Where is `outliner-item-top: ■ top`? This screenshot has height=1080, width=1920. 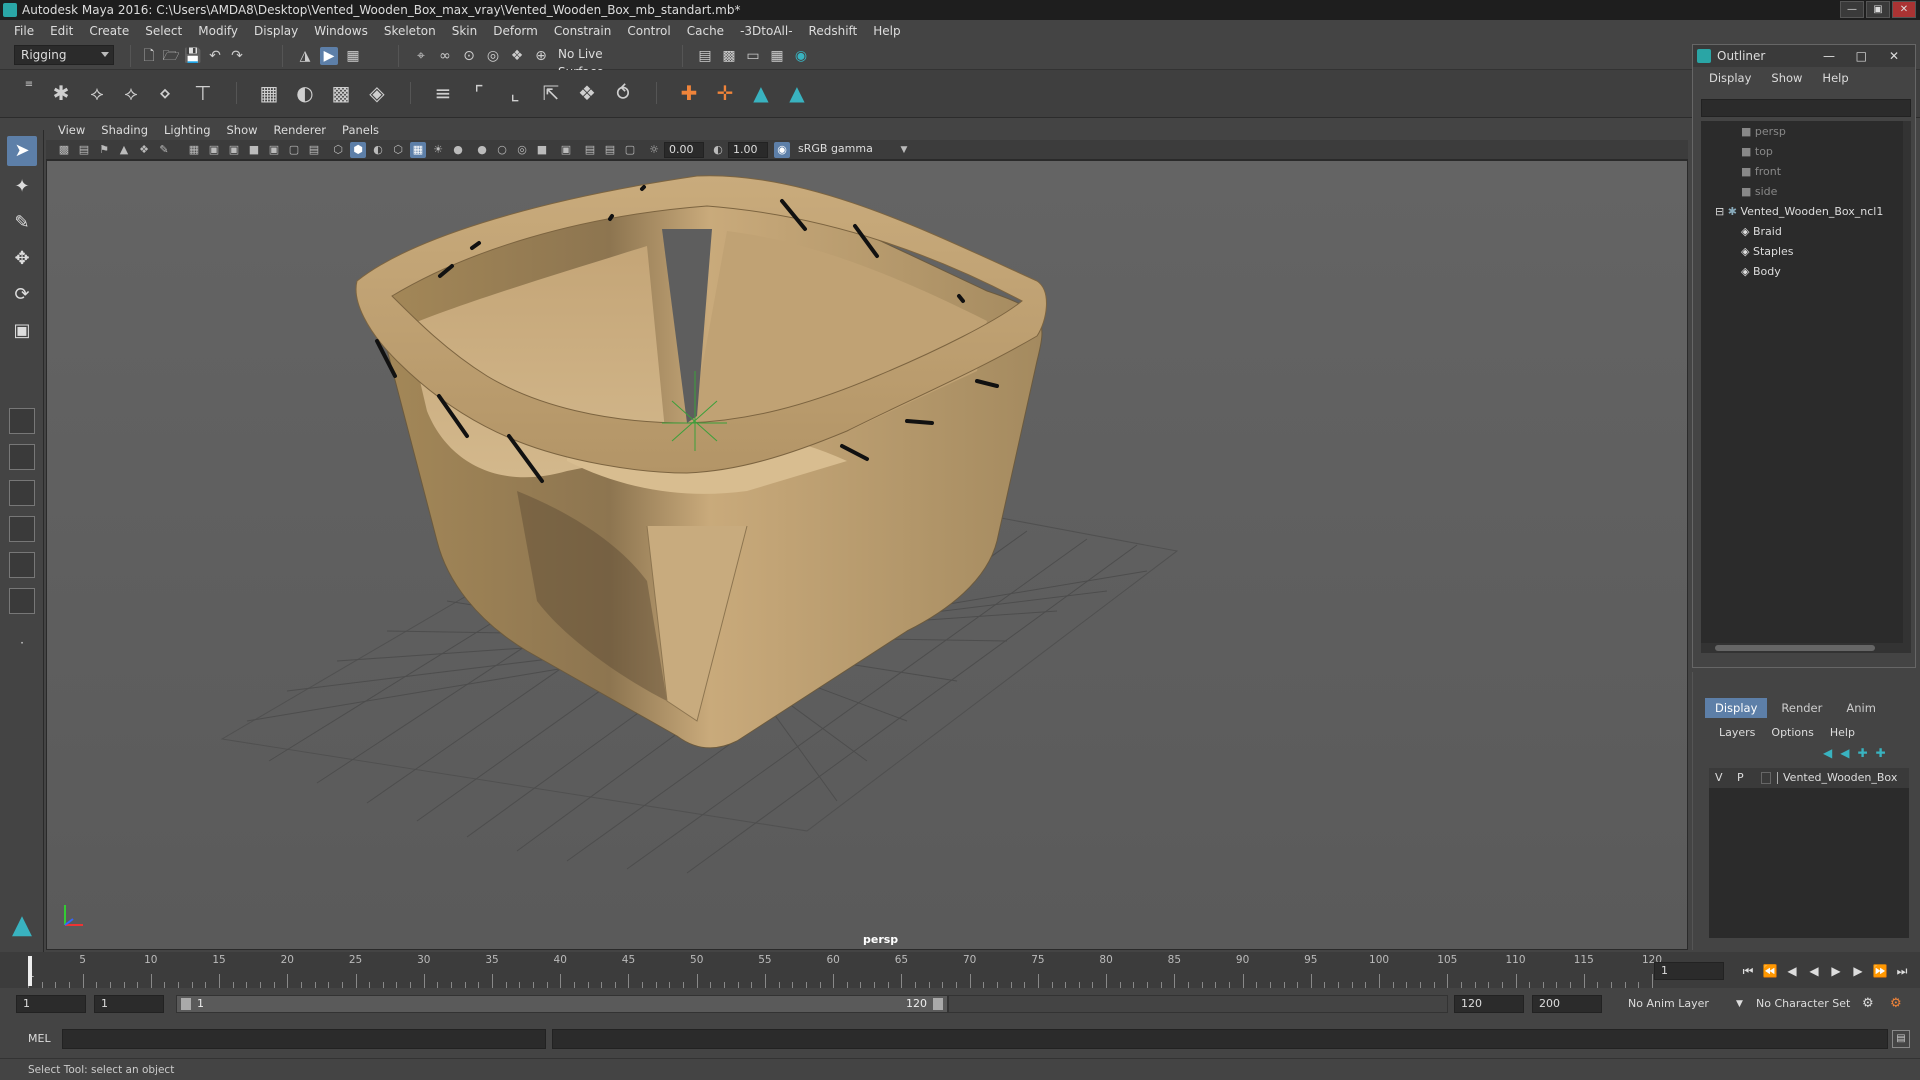
outliner-item-top: ■ top is located at coordinates (1757, 152).